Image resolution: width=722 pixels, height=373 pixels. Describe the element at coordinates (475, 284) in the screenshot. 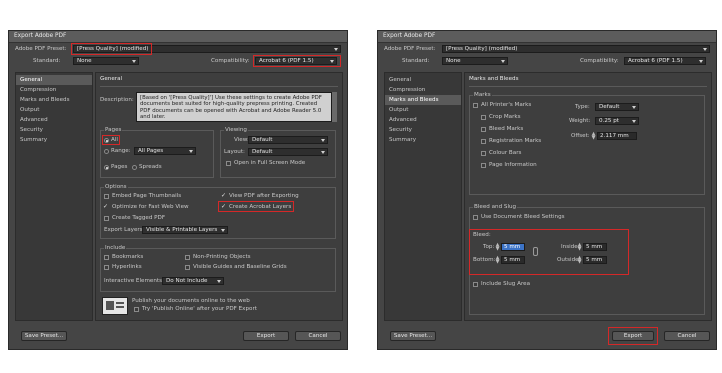

I see `slug-checkbox` at that location.